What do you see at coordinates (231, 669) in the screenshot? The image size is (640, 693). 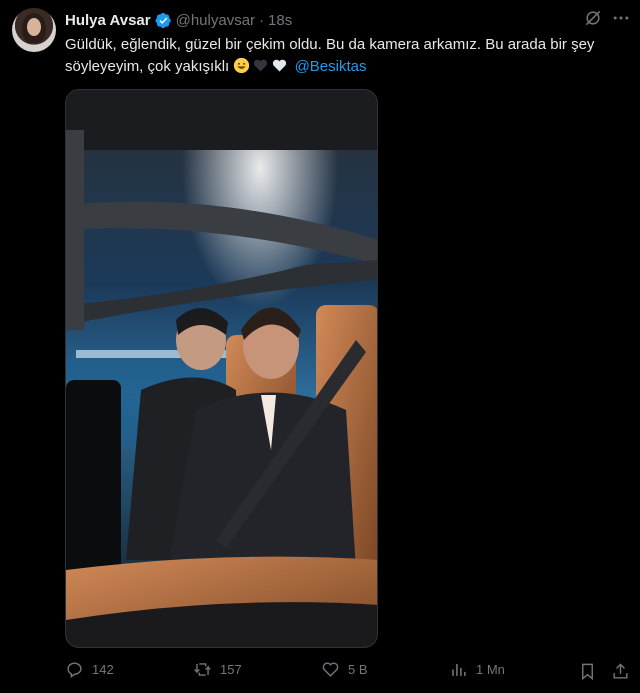 I see `repost-count: 157` at bounding box center [231, 669].